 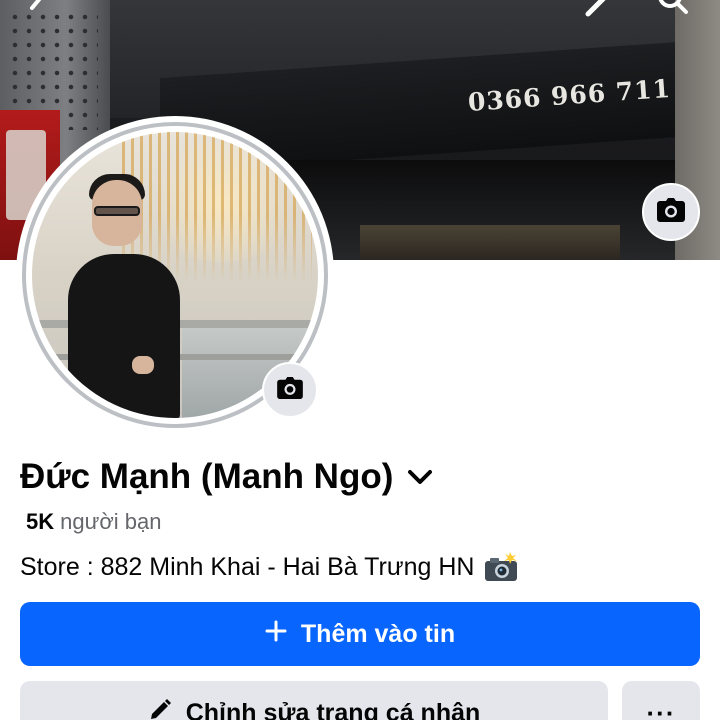 I want to click on back-icon, so click(x=39, y=13).